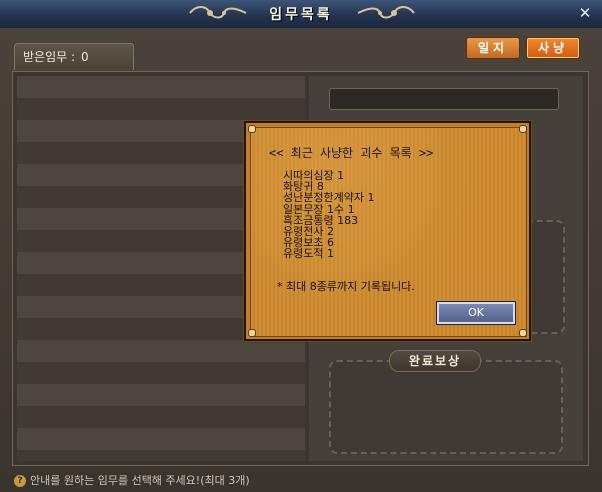 The width and height of the screenshot is (602, 492). I want to click on window-title: 임무목록, so click(301, 15).